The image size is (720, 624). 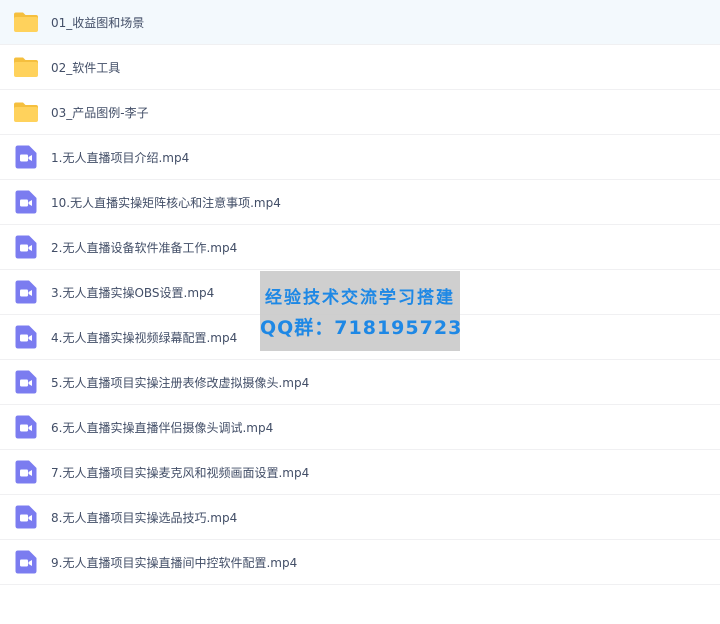 I want to click on file-name: 4.无人直播实操视频绿幕配置.mp4, so click(x=144, y=337).